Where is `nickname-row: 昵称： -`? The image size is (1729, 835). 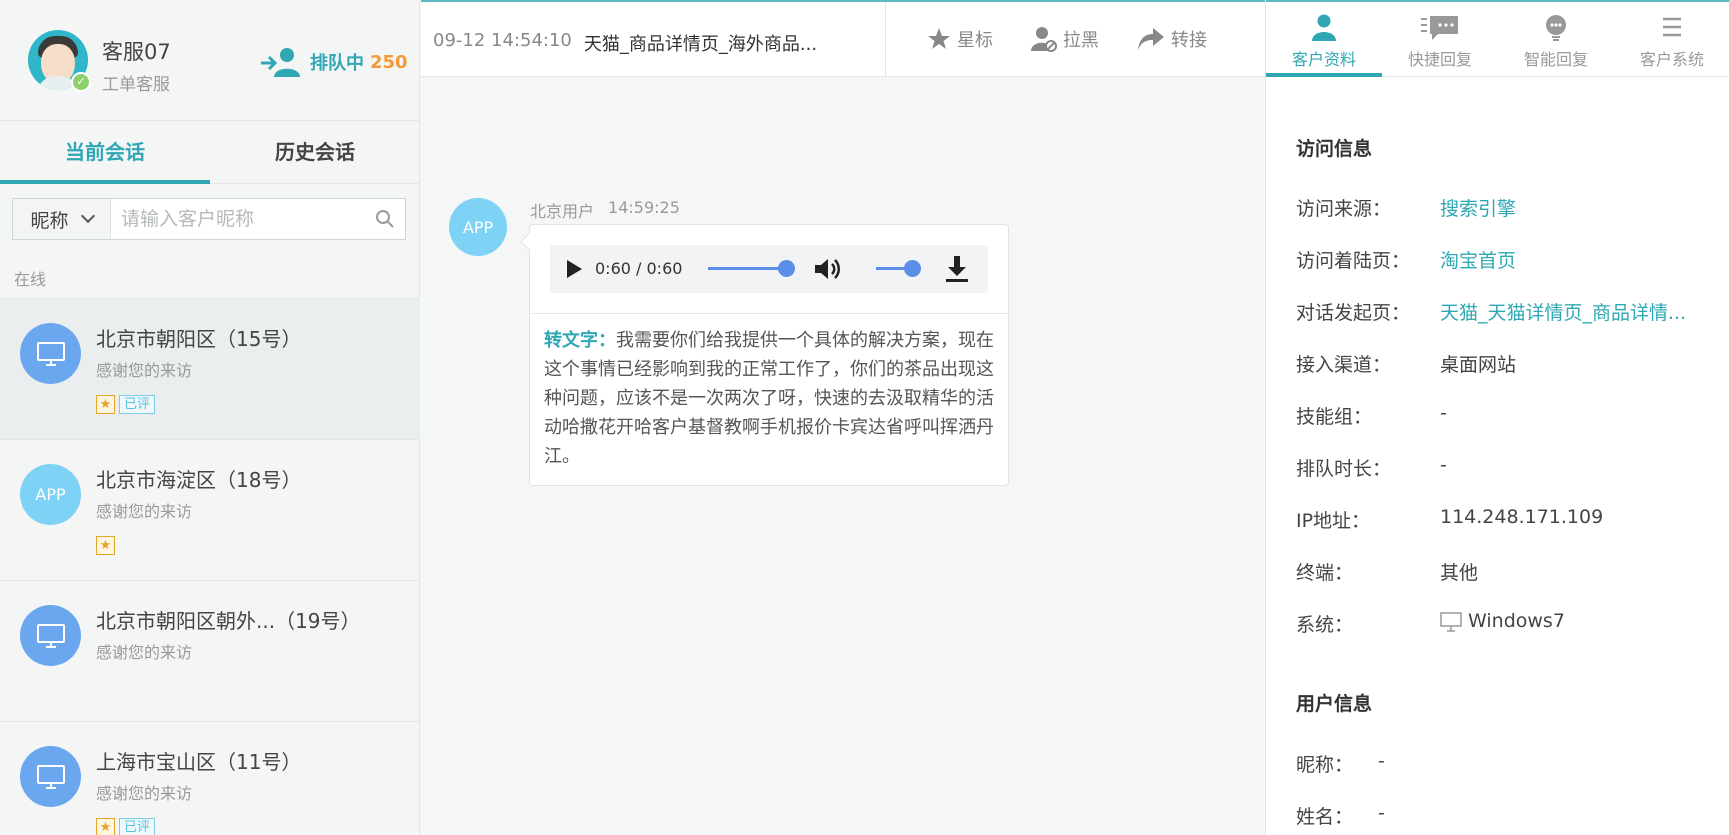
nickname-row: 昵称： - is located at coordinates (1340, 763).